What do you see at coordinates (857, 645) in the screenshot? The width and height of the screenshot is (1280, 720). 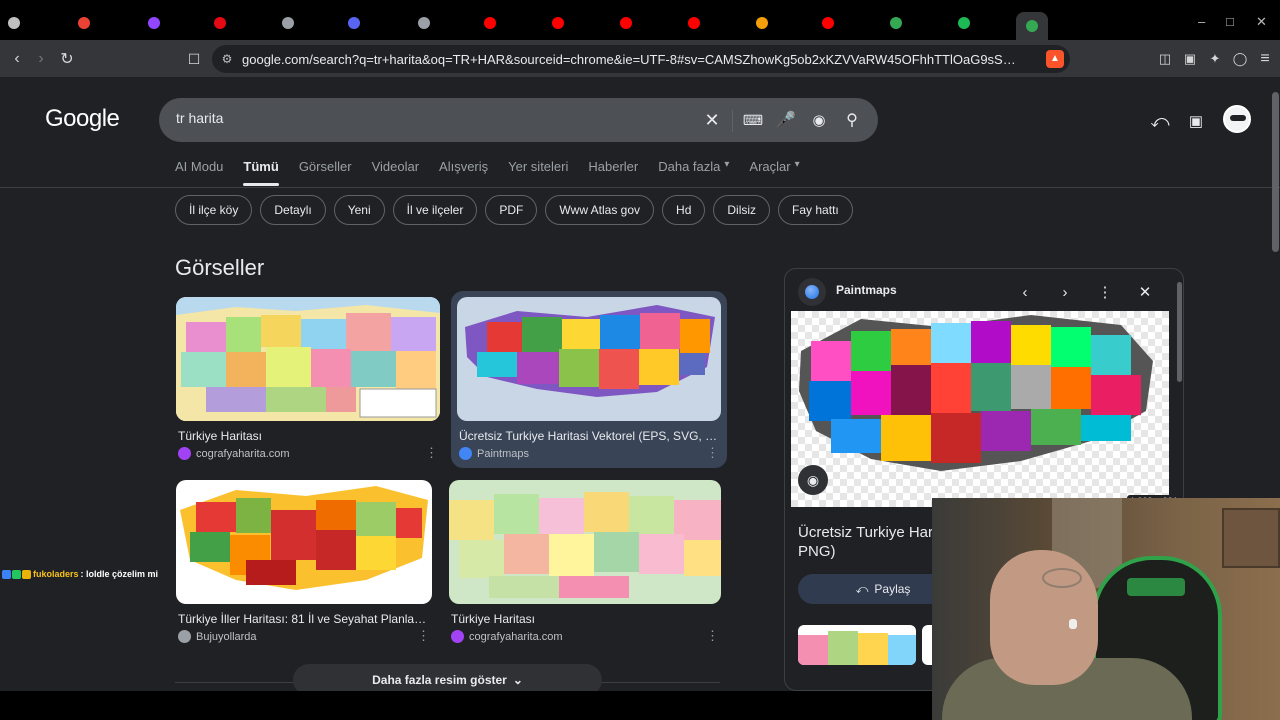 I see `related-image-thumbnail` at bounding box center [857, 645].